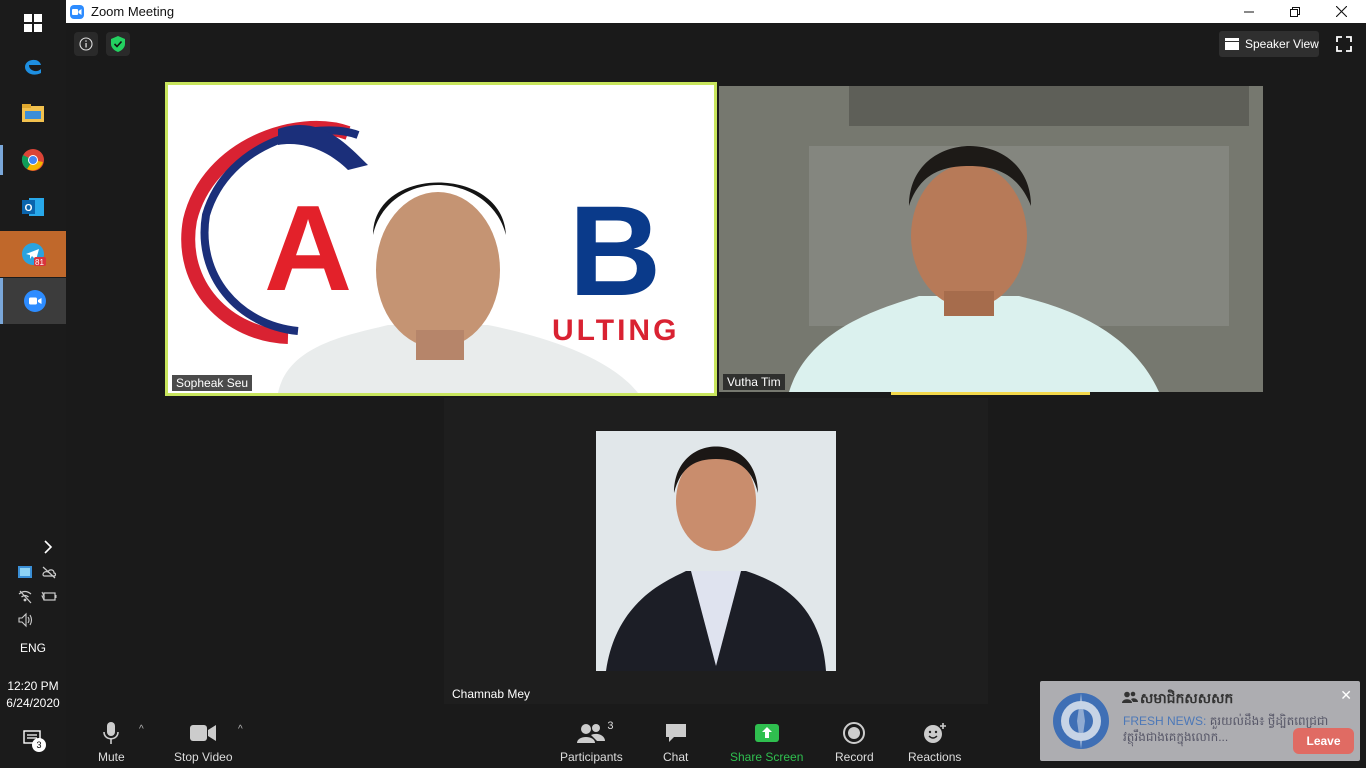 The width and height of the screenshot is (1366, 768). I want to click on participant-name-label: Vutha Tim, so click(754, 382).